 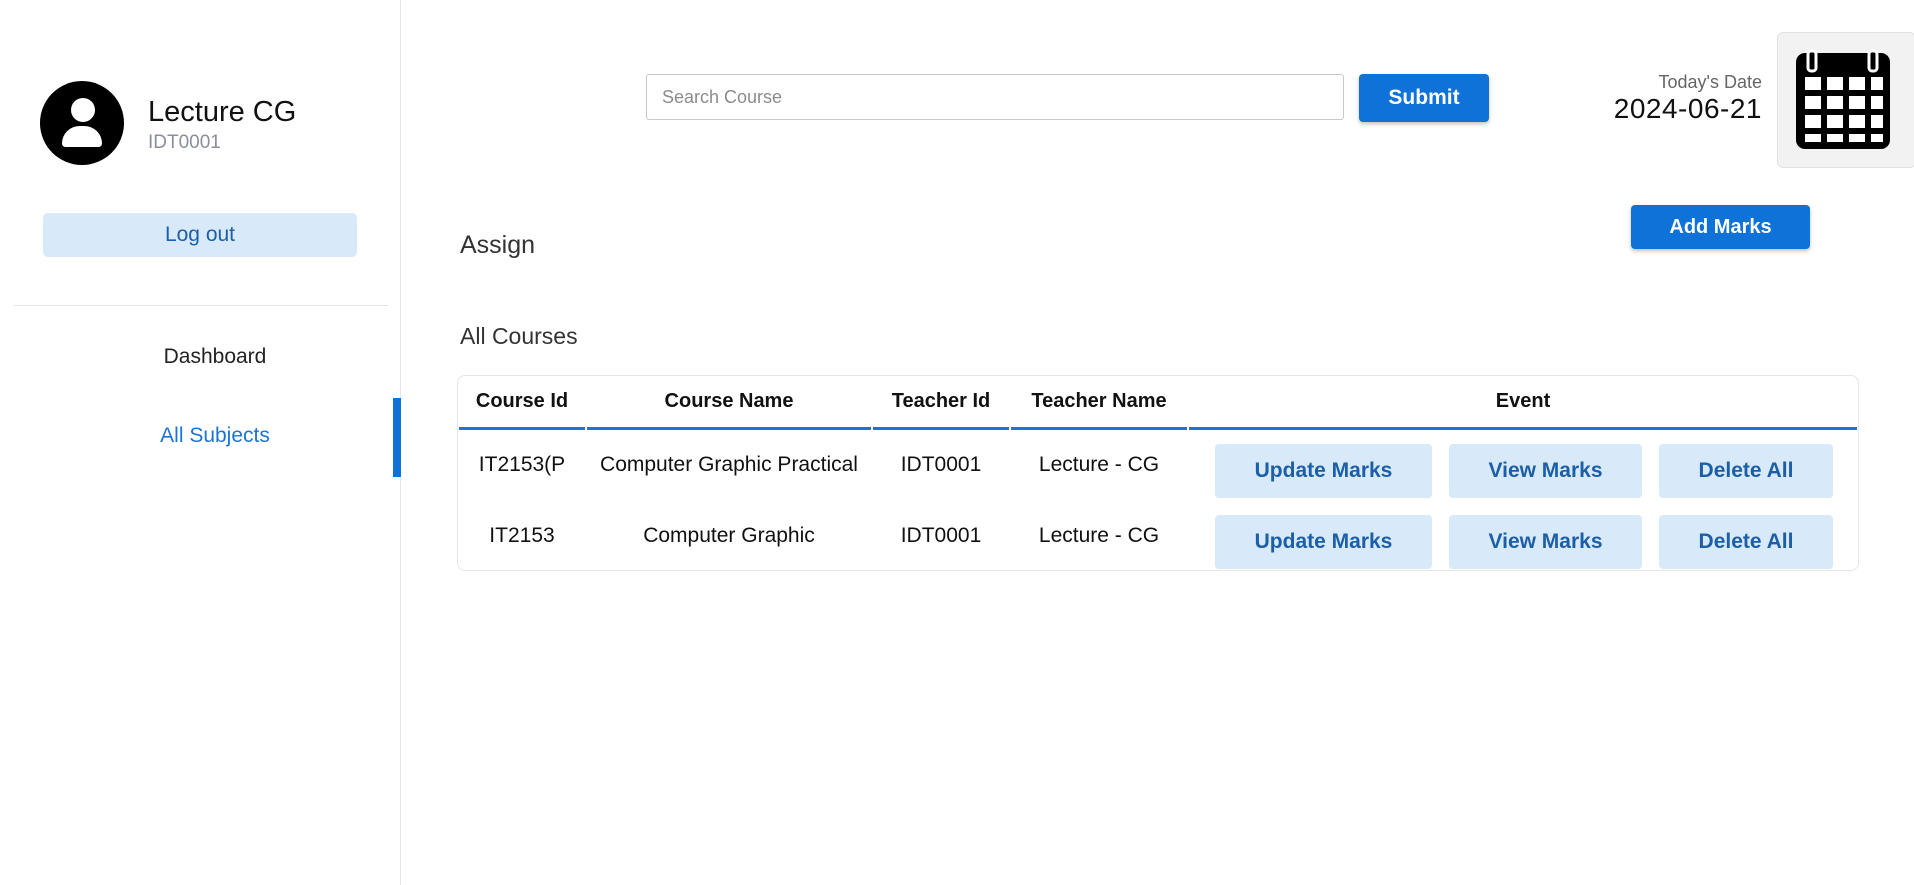 What do you see at coordinates (522, 464) in the screenshot?
I see `cell-course-id: IT2153(P` at bounding box center [522, 464].